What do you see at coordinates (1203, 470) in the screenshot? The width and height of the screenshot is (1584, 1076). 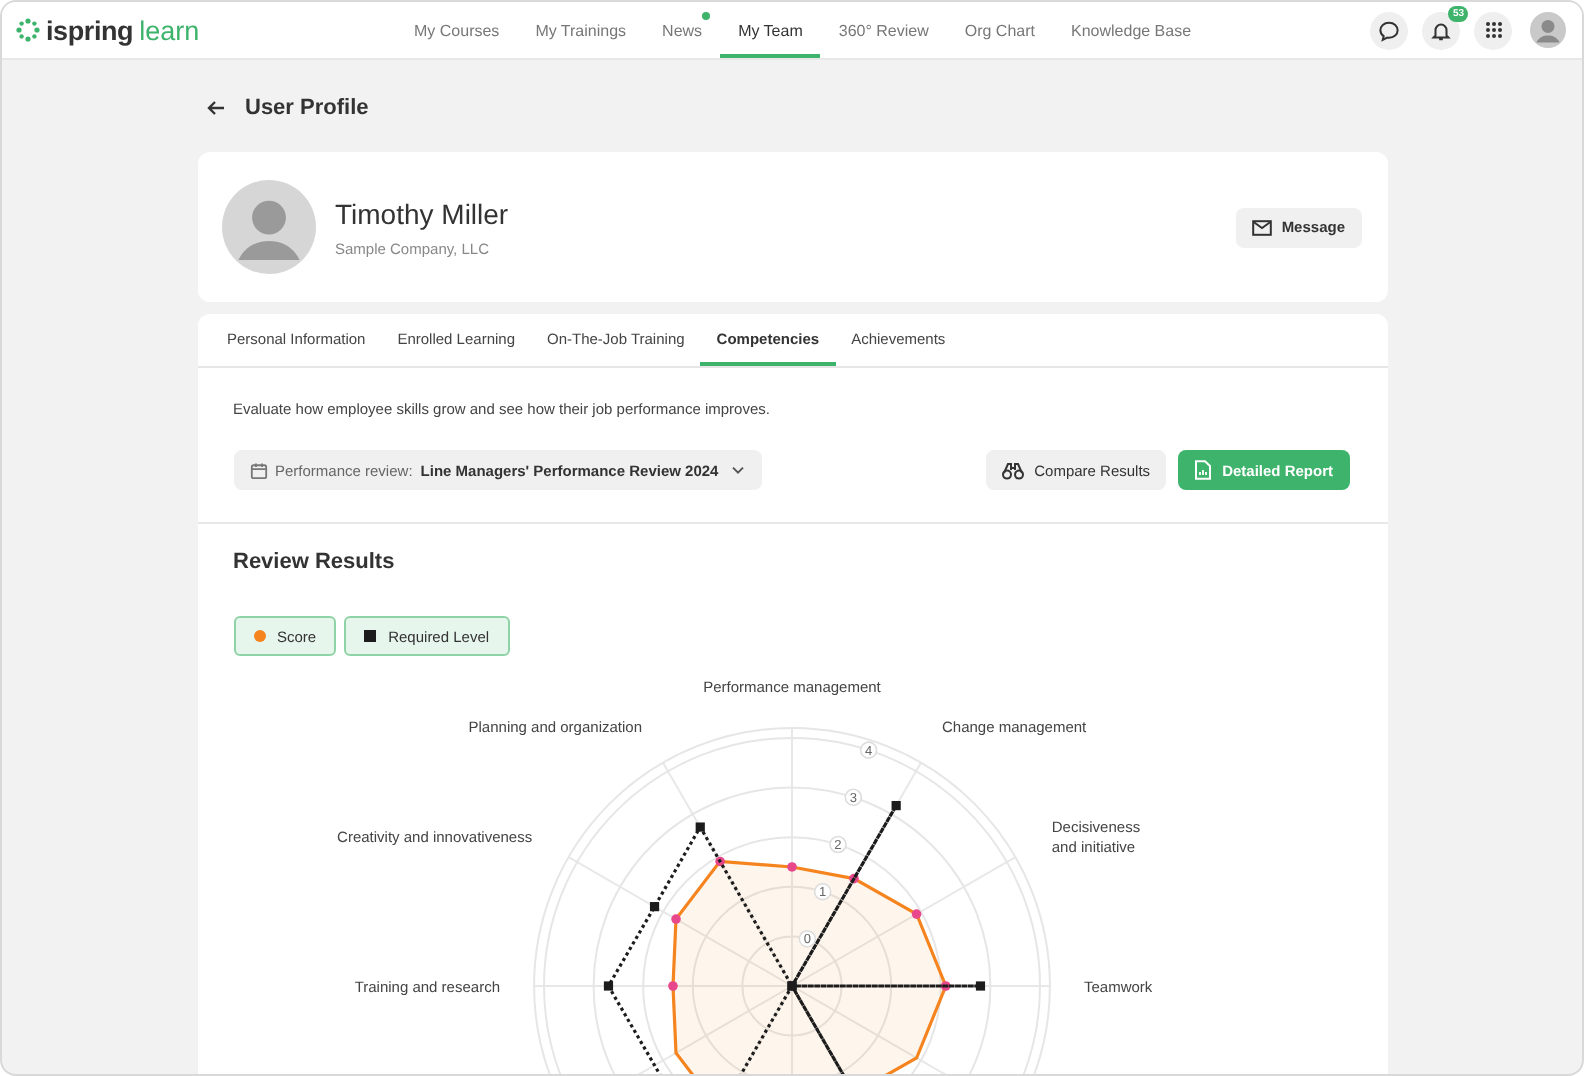 I see `document-icon` at bounding box center [1203, 470].